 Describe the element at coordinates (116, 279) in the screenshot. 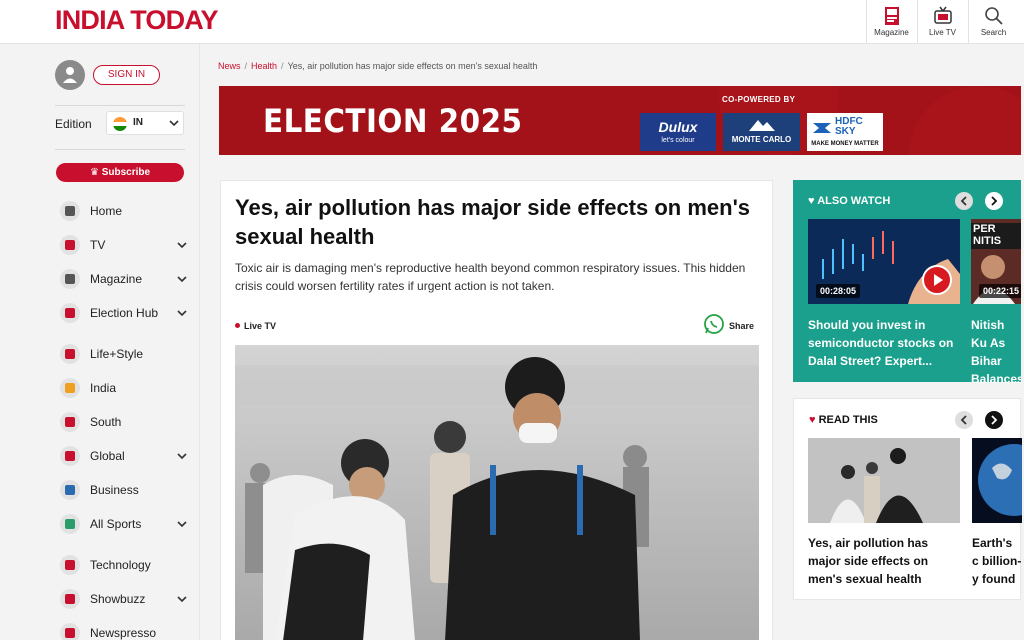

I see `sidebar-item-label: Magazine` at that location.